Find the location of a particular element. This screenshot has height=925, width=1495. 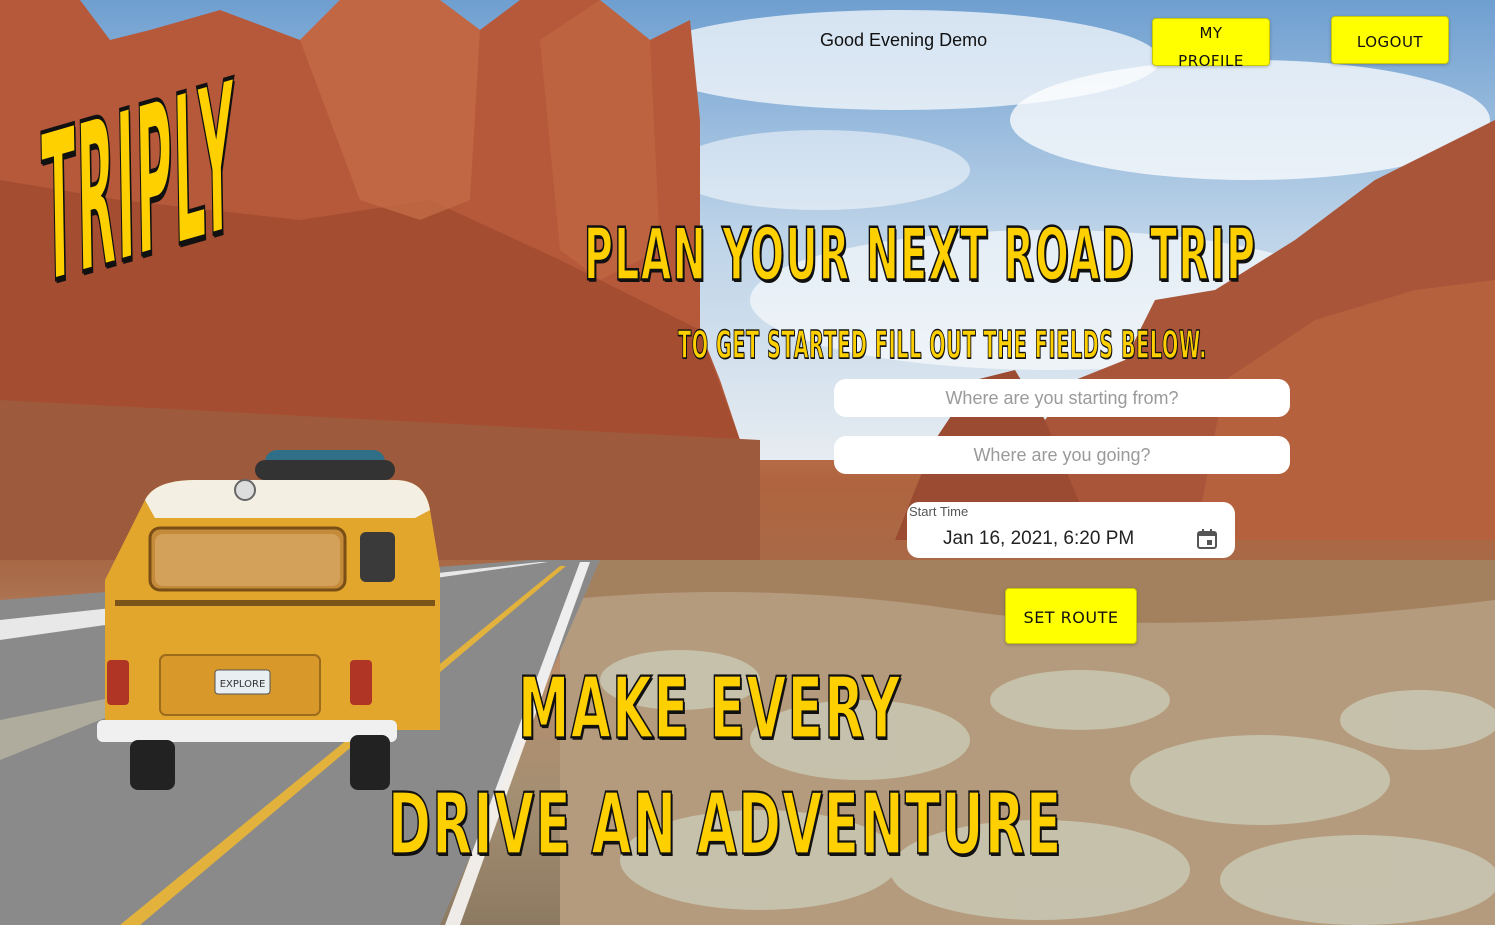

start-time-value: Jan 16, 2021, 6:20 PM is located at coordinates (1038, 539).